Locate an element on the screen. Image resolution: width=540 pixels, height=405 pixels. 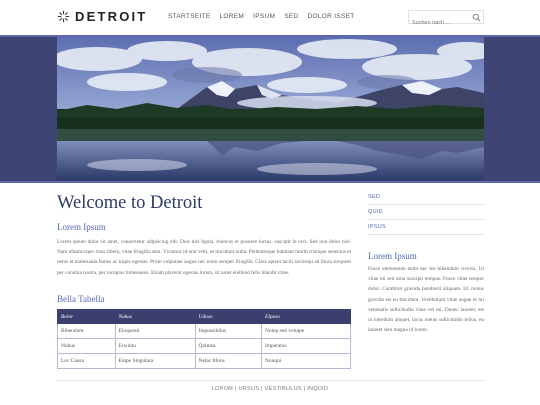
sidebar-links: SED QUID IPSUS is located at coordinates (426, 212).